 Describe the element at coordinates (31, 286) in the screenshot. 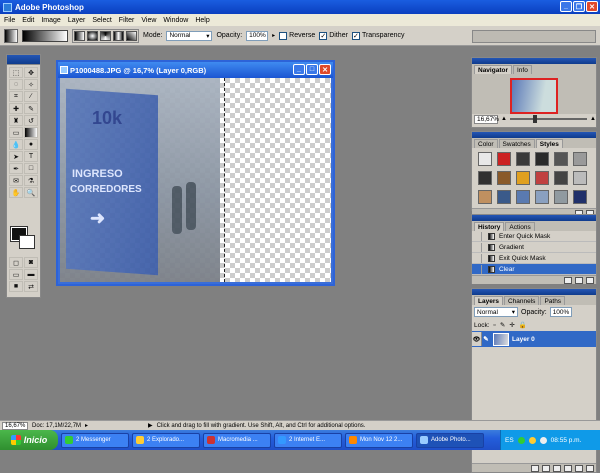

I see `jump-to-imageready-icon: ⇄` at that location.